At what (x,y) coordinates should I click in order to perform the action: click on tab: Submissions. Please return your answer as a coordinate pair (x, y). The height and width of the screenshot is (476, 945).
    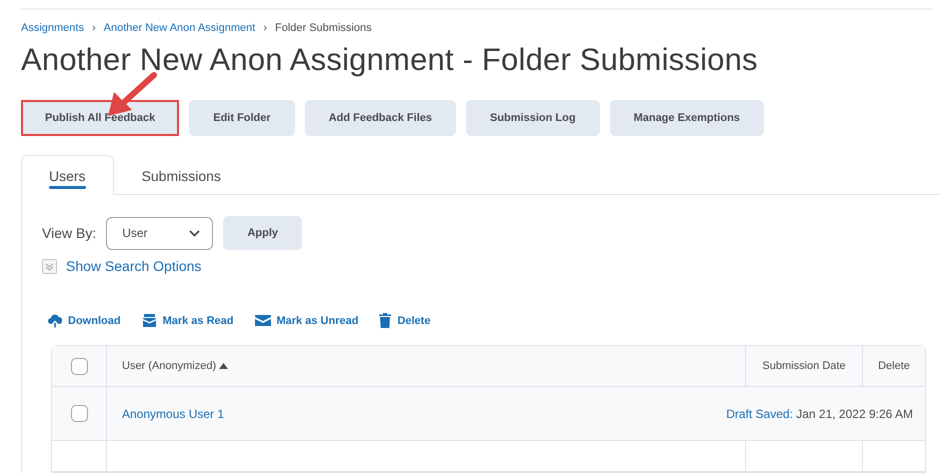
    Looking at the image, I should click on (181, 175).